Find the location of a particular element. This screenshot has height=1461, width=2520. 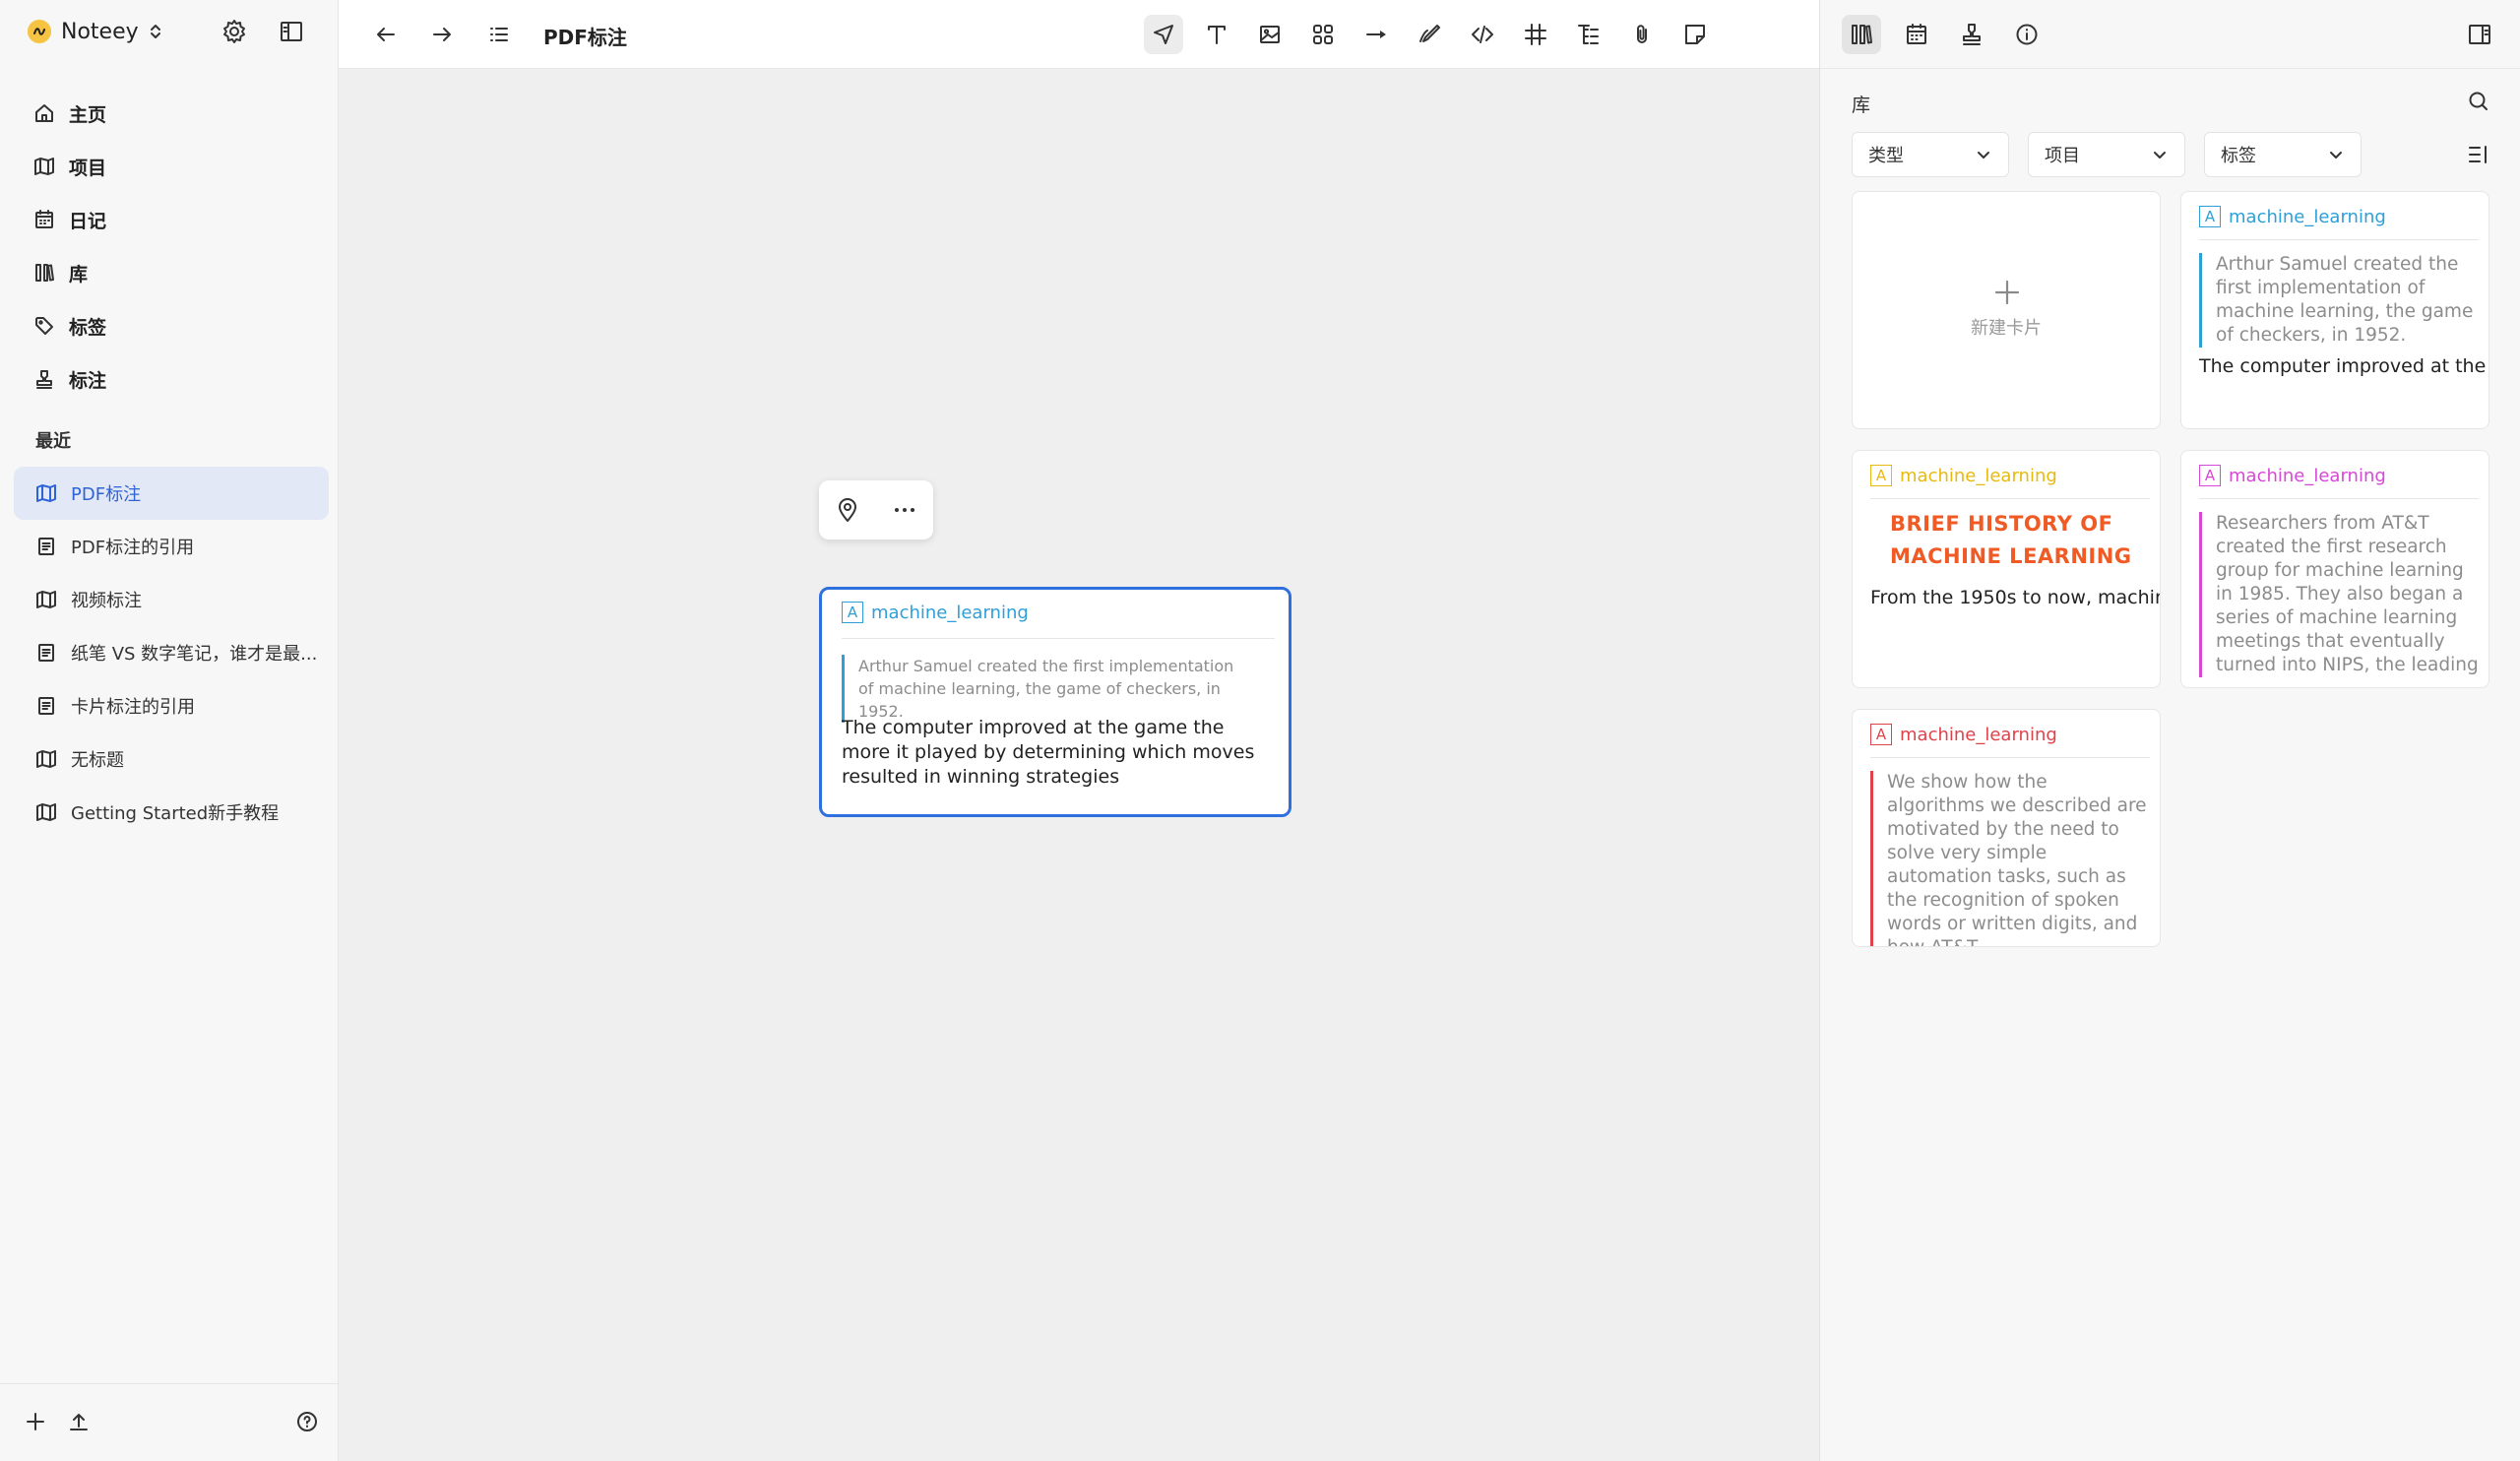

pen-tool is located at coordinates (1429, 34).